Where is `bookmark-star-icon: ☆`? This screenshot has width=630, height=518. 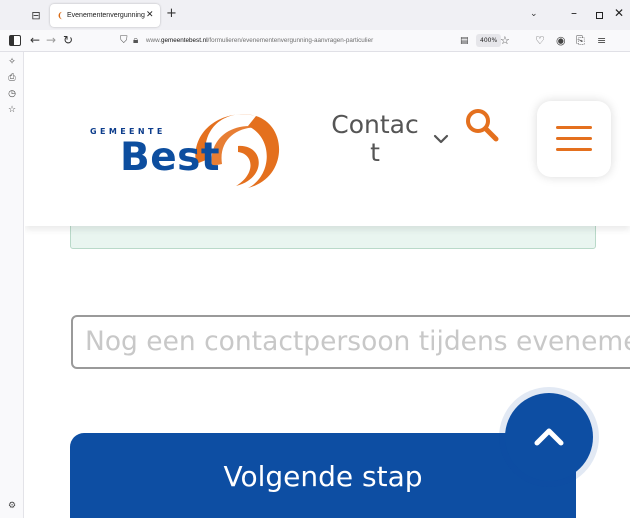
bookmark-star-icon: ☆ is located at coordinates (505, 40).